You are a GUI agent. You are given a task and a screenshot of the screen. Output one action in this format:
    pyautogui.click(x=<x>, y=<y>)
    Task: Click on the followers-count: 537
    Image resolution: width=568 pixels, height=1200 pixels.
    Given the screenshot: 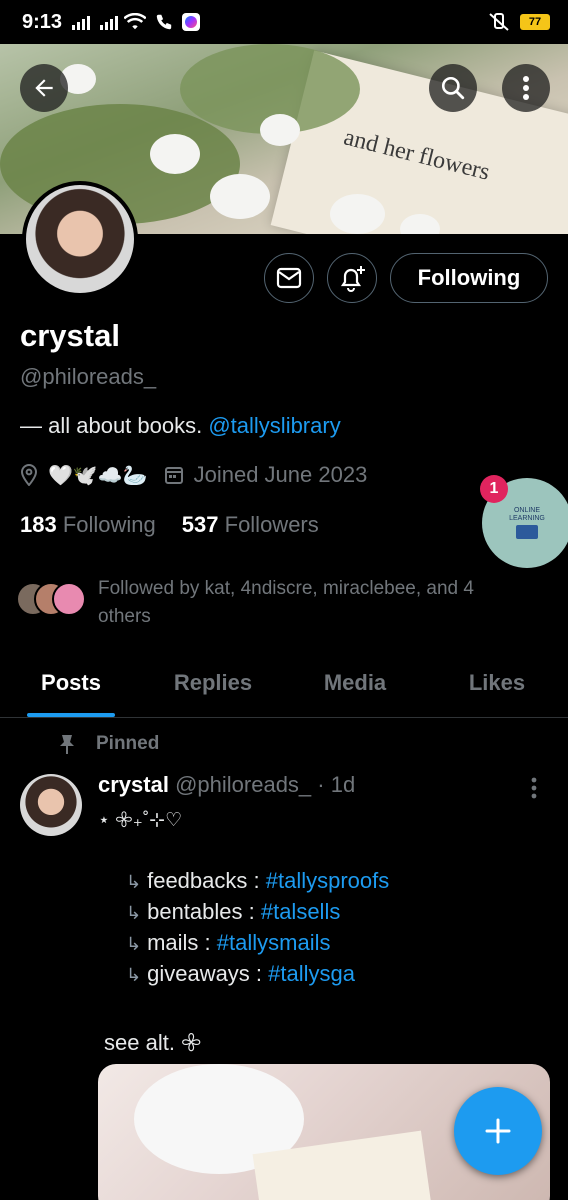 What is the action you would take?
    pyautogui.click(x=200, y=524)
    